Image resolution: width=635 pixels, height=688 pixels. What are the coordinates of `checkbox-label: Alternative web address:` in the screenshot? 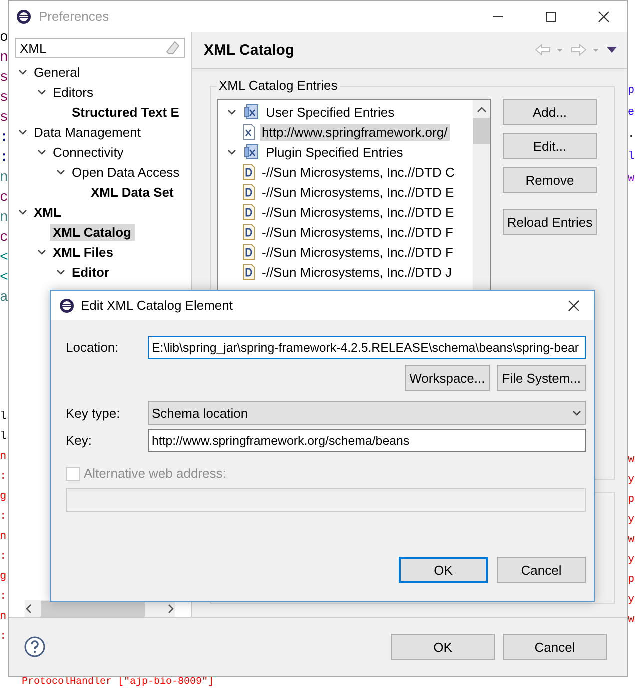 It's located at (155, 473).